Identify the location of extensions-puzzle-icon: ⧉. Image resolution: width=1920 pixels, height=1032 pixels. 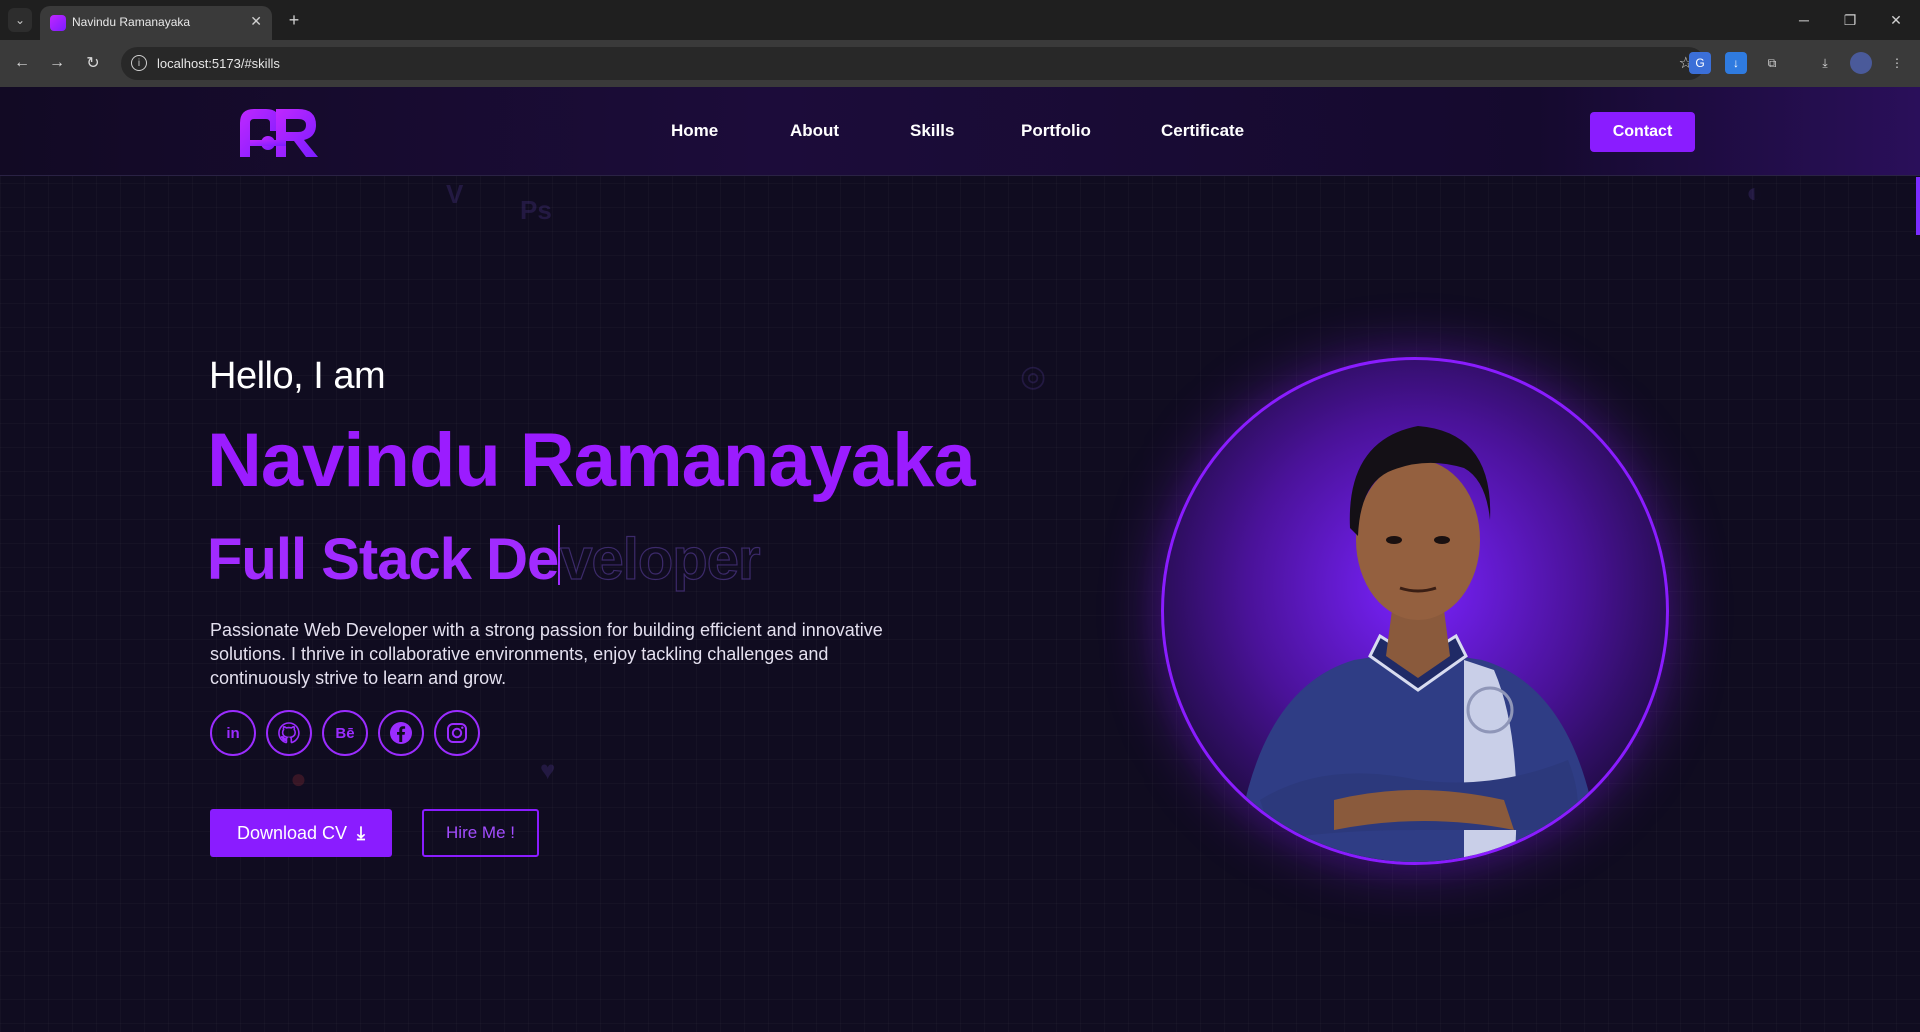
(1772, 63).